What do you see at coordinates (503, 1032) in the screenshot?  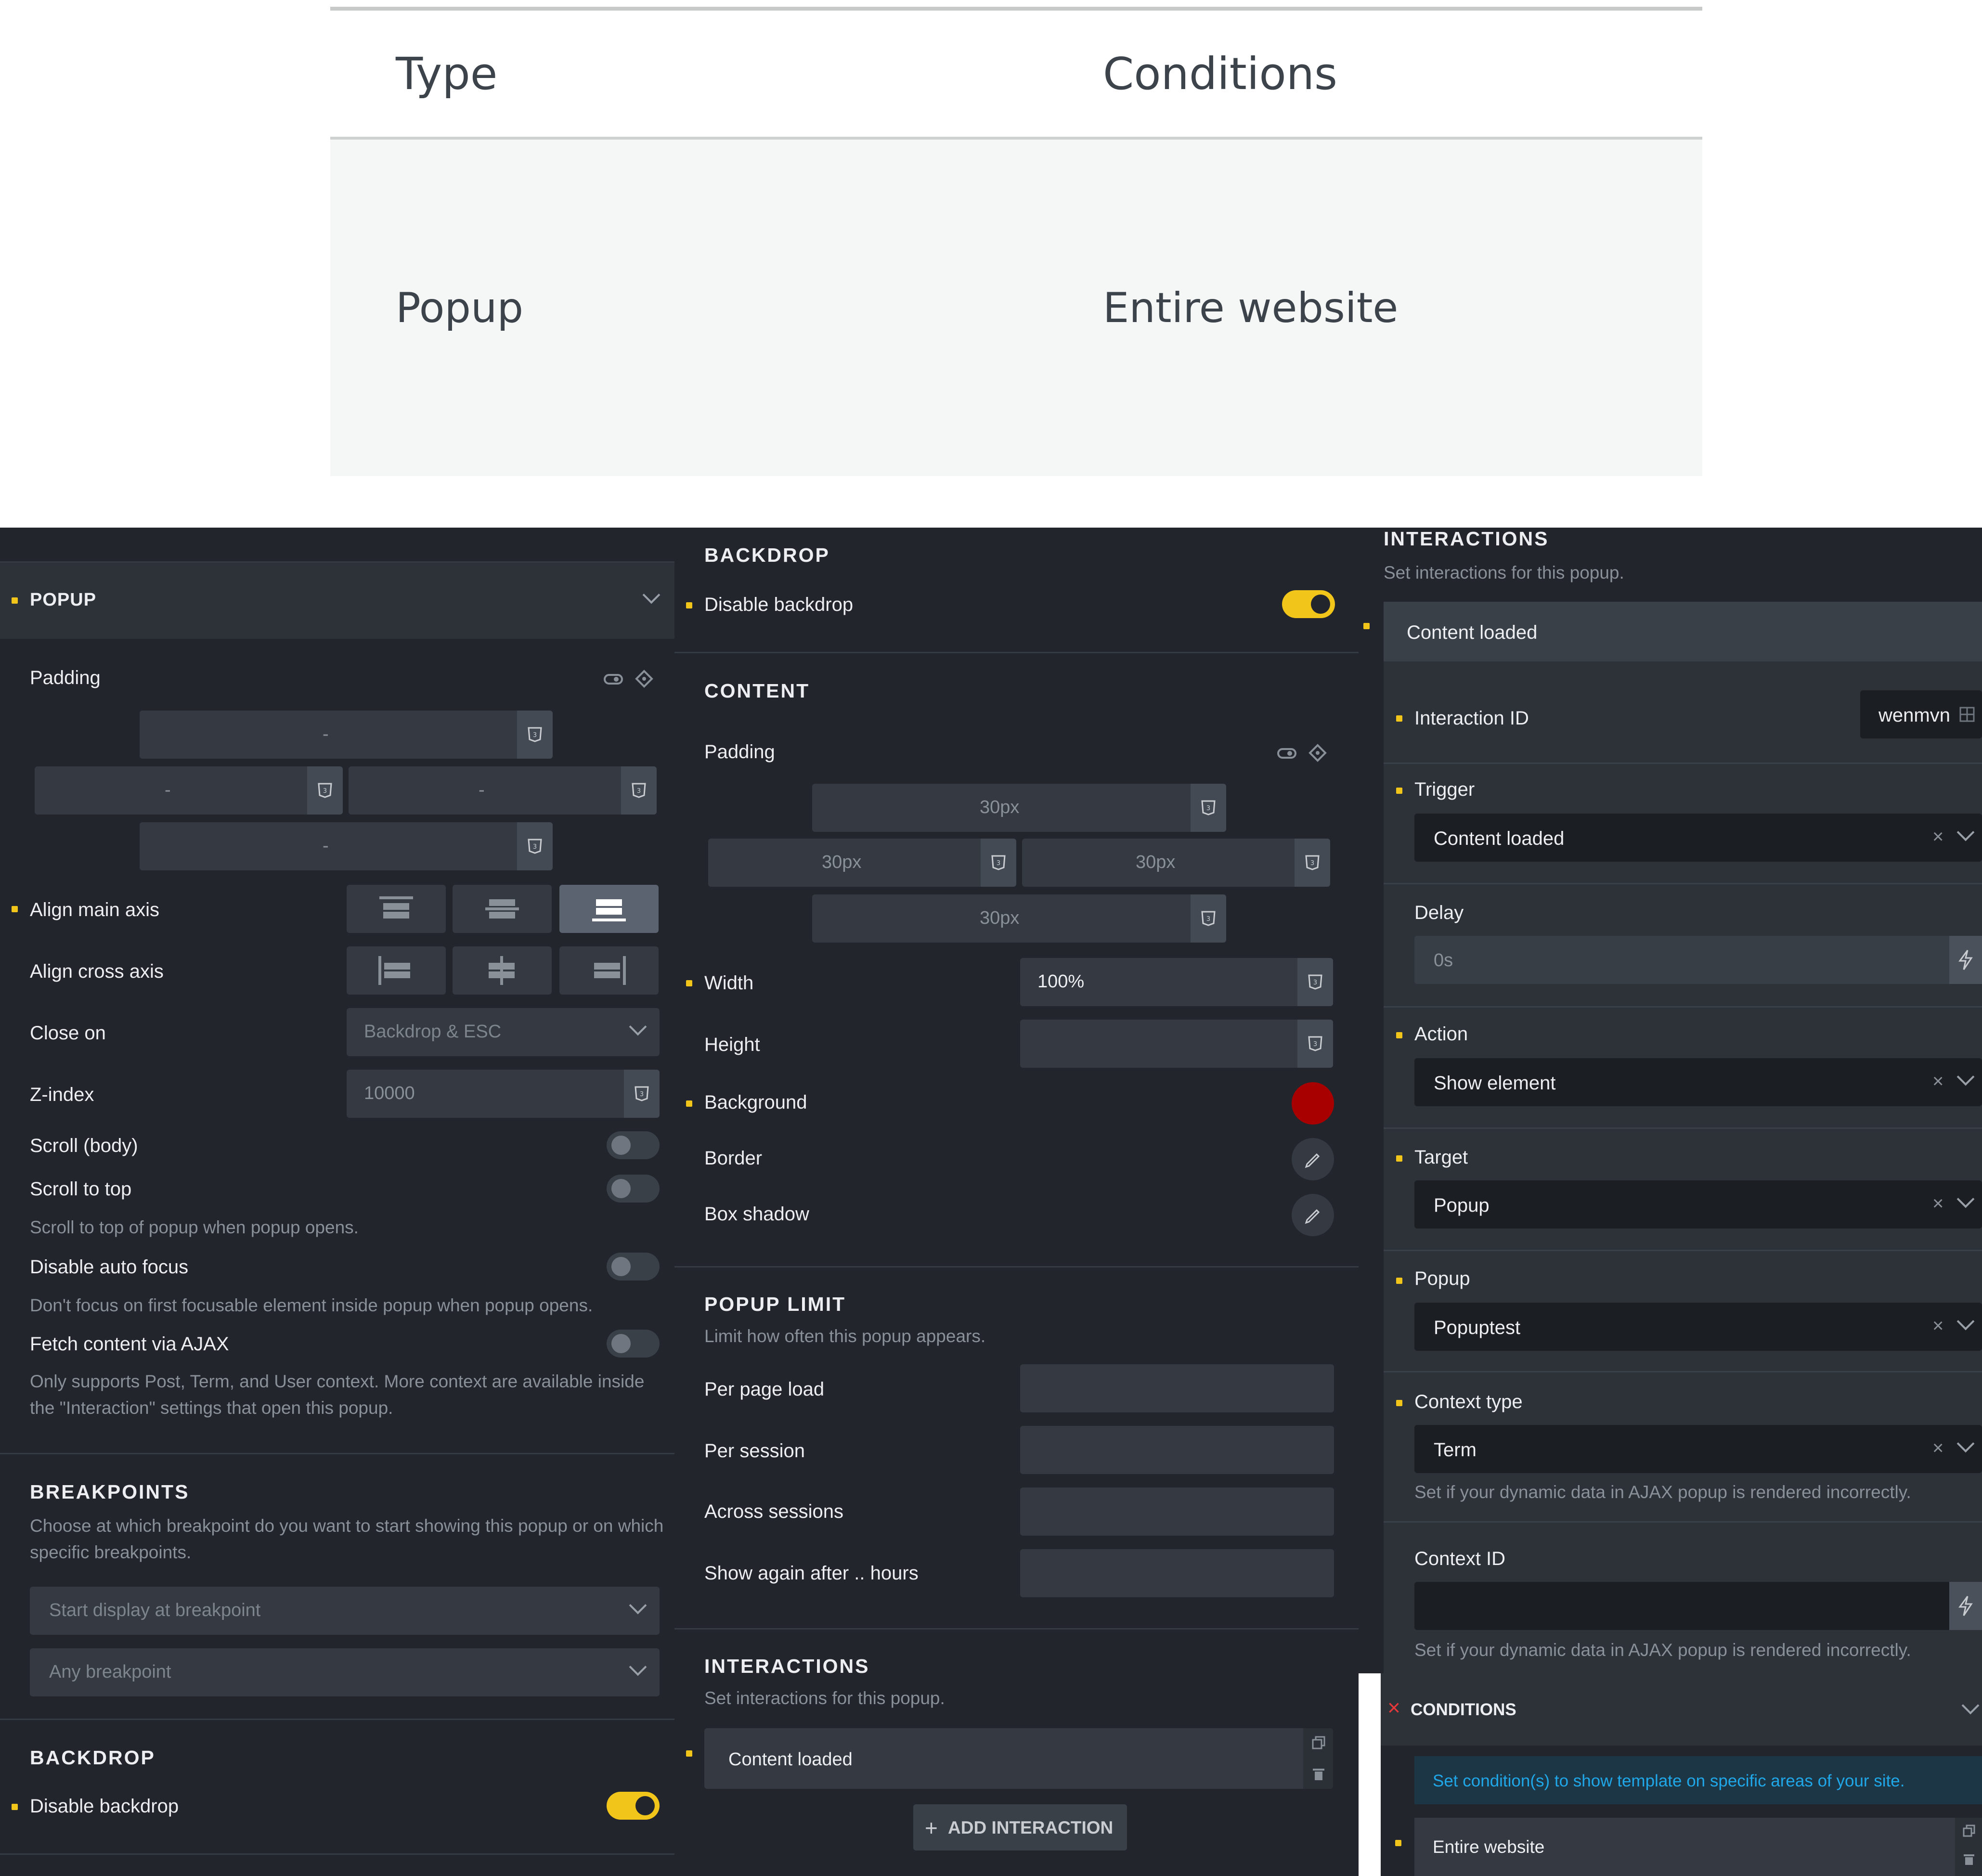 I see `close-on-select: Backdrop & ESC` at bounding box center [503, 1032].